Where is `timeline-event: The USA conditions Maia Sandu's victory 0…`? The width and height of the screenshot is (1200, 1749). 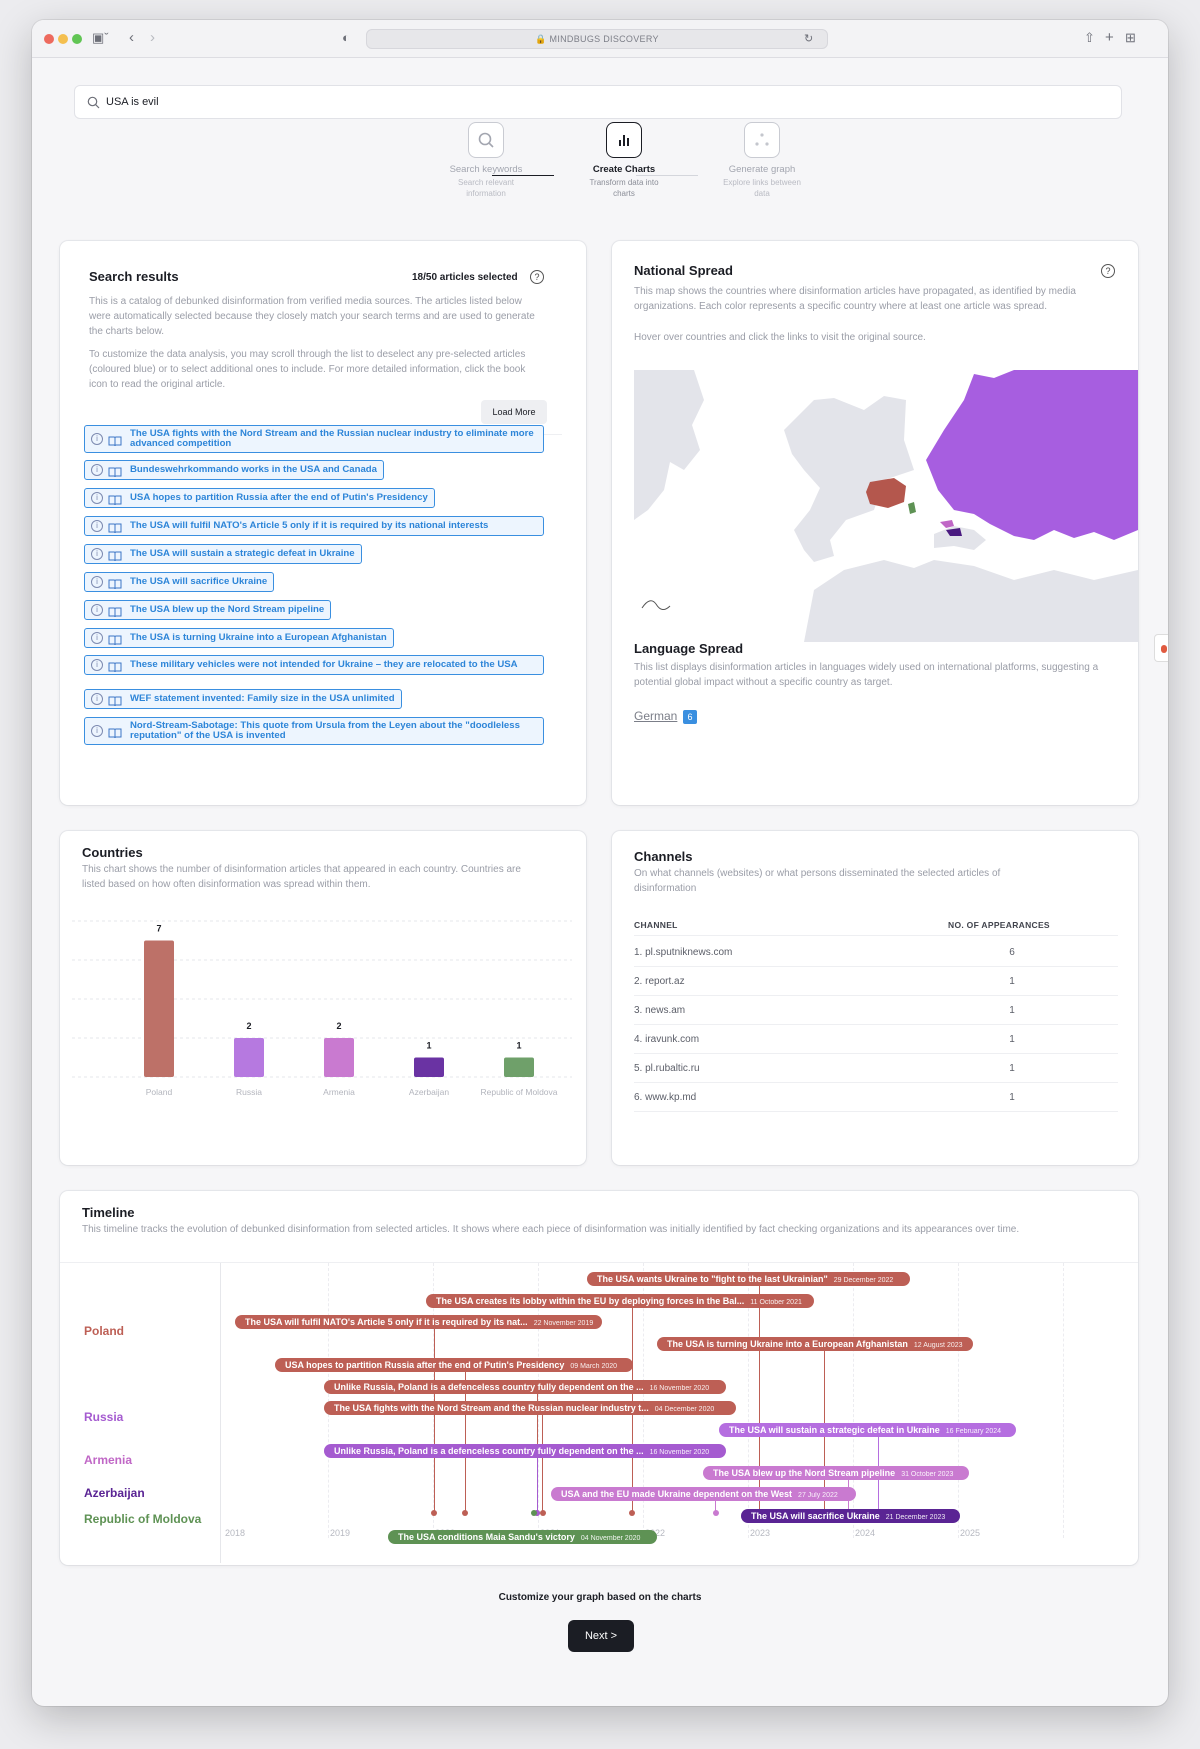 timeline-event: The USA conditions Maia Sandu's victory 0… is located at coordinates (522, 1537).